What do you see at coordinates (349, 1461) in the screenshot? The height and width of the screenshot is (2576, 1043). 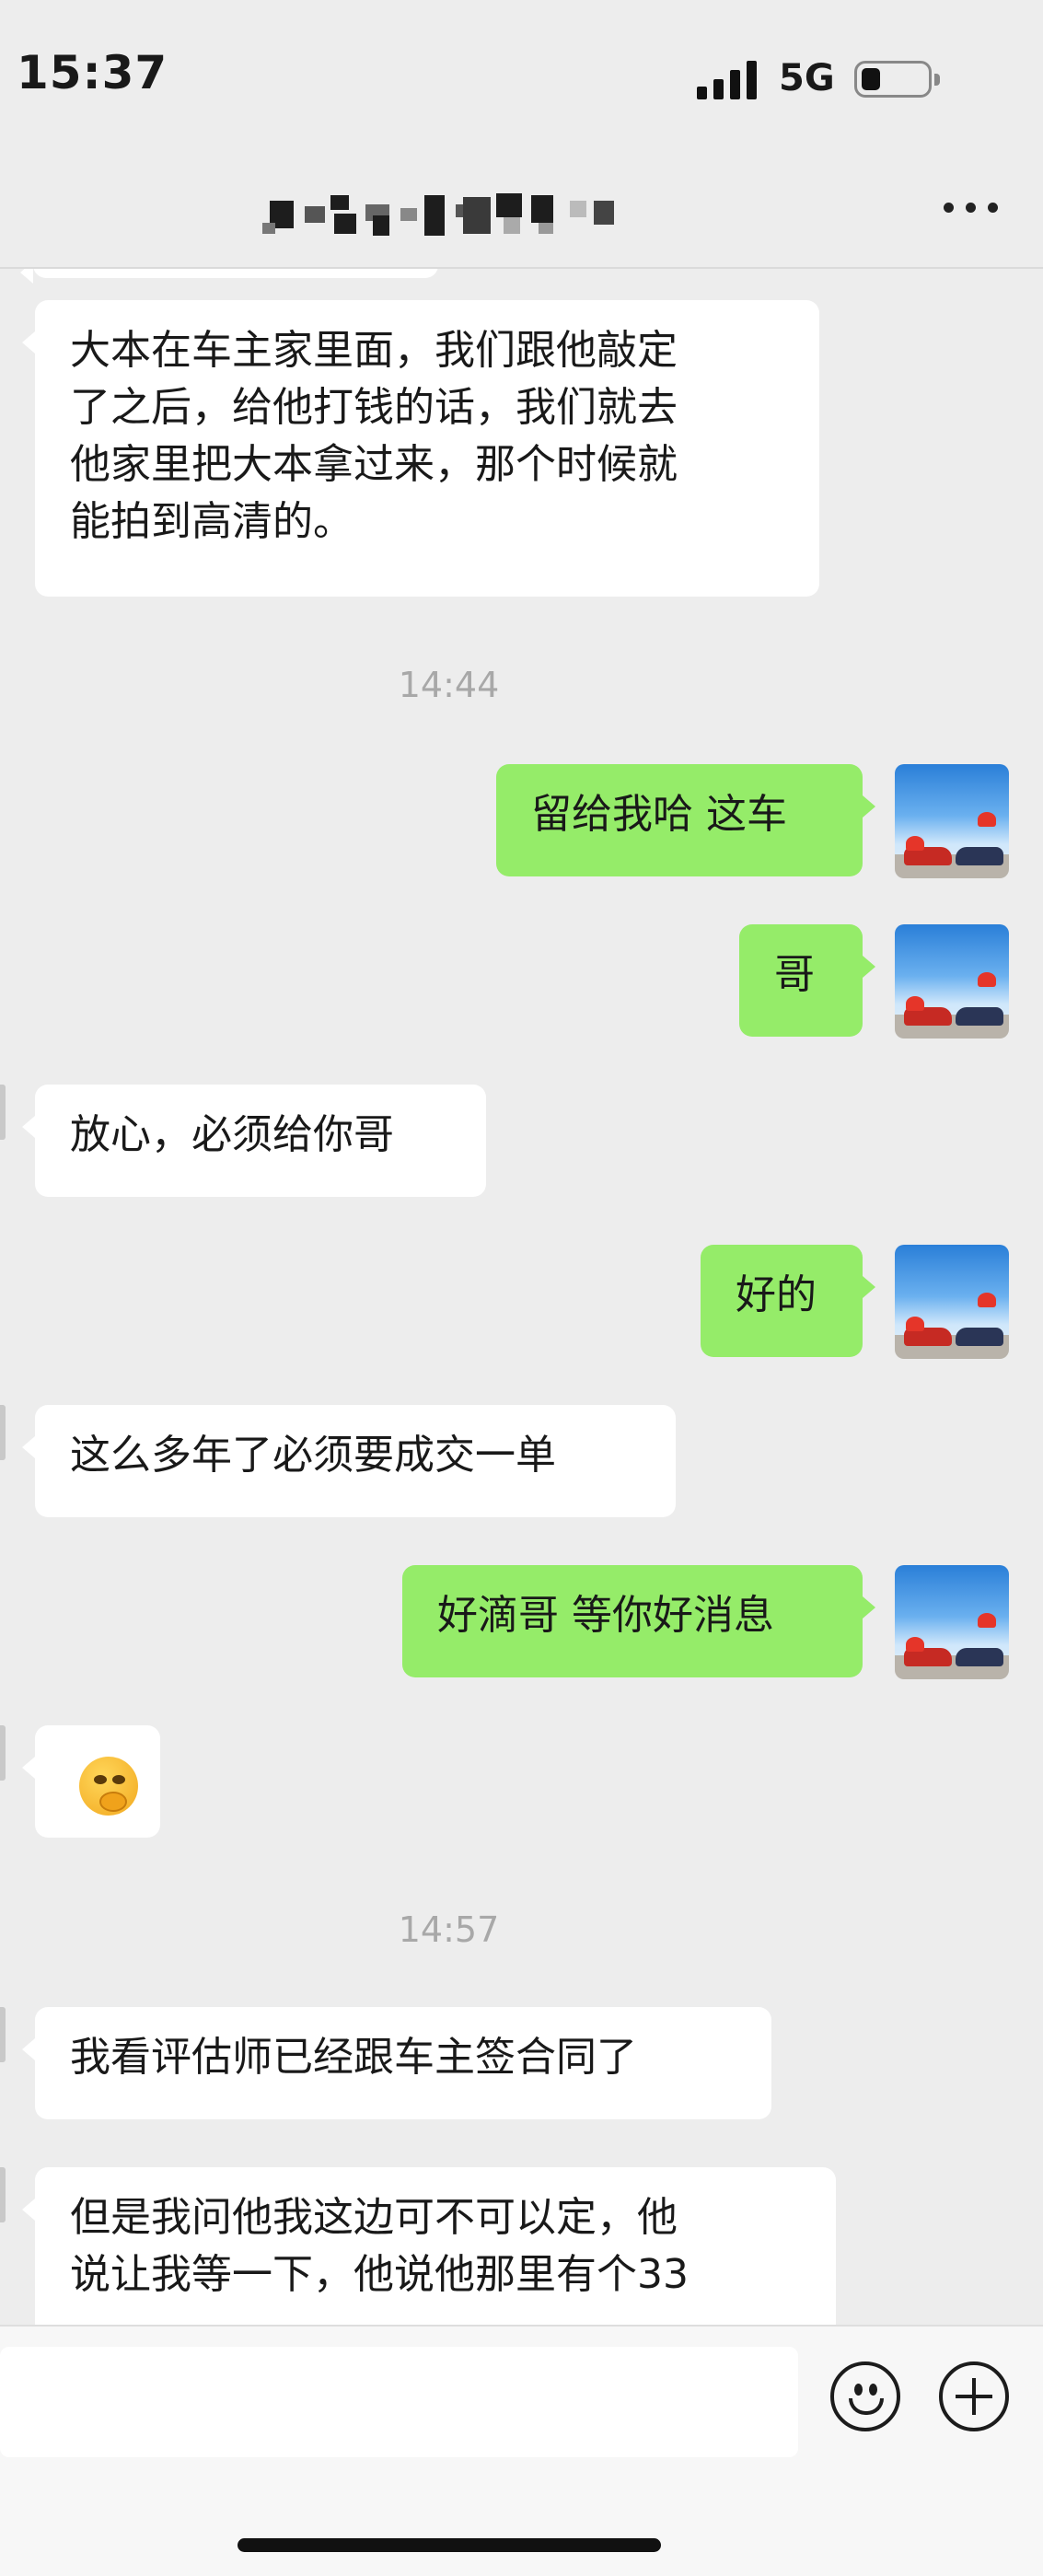 I see `message-bubble-incoming: 这么多年了必须要成交一单` at bounding box center [349, 1461].